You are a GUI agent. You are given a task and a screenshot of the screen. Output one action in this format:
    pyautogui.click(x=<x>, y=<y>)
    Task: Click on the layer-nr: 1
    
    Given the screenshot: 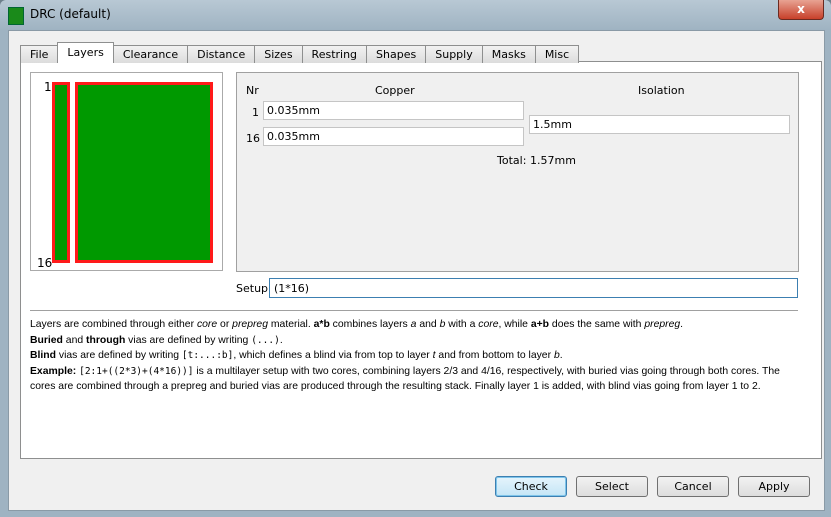 What is the action you would take?
    pyautogui.click(x=255, y=112)
    